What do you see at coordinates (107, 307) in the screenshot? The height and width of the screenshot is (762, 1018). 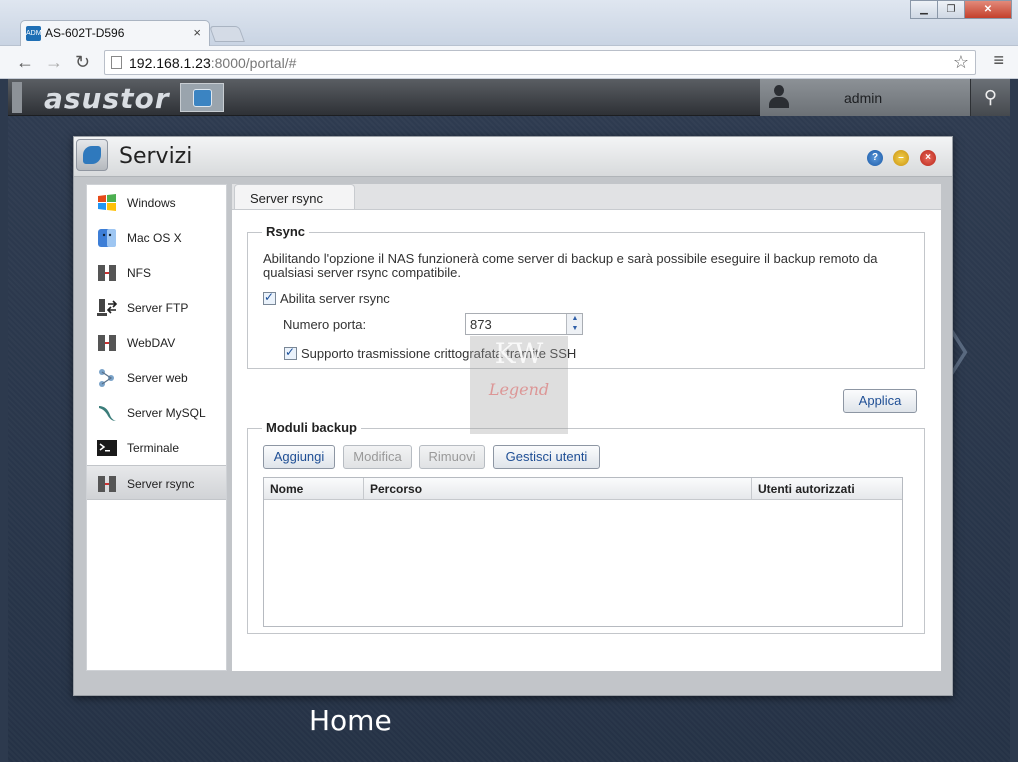 I see `ftp-icon` at bounding box center [107, 307].